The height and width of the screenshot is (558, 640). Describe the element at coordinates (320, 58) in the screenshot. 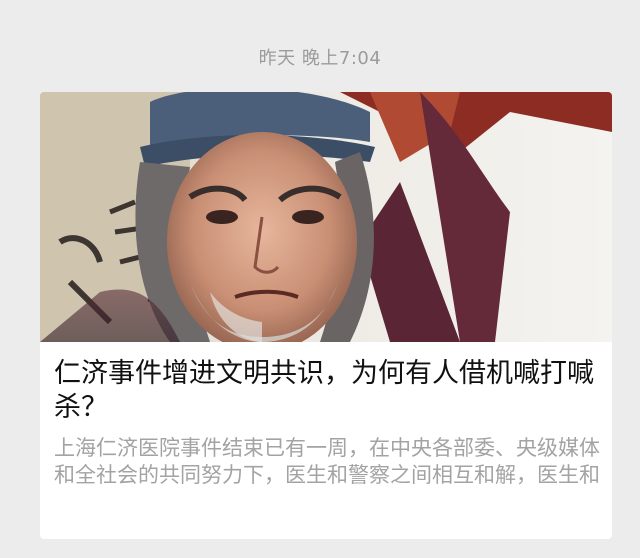

I see `message-timestamp: 昨天 晚上7:04` at that location.